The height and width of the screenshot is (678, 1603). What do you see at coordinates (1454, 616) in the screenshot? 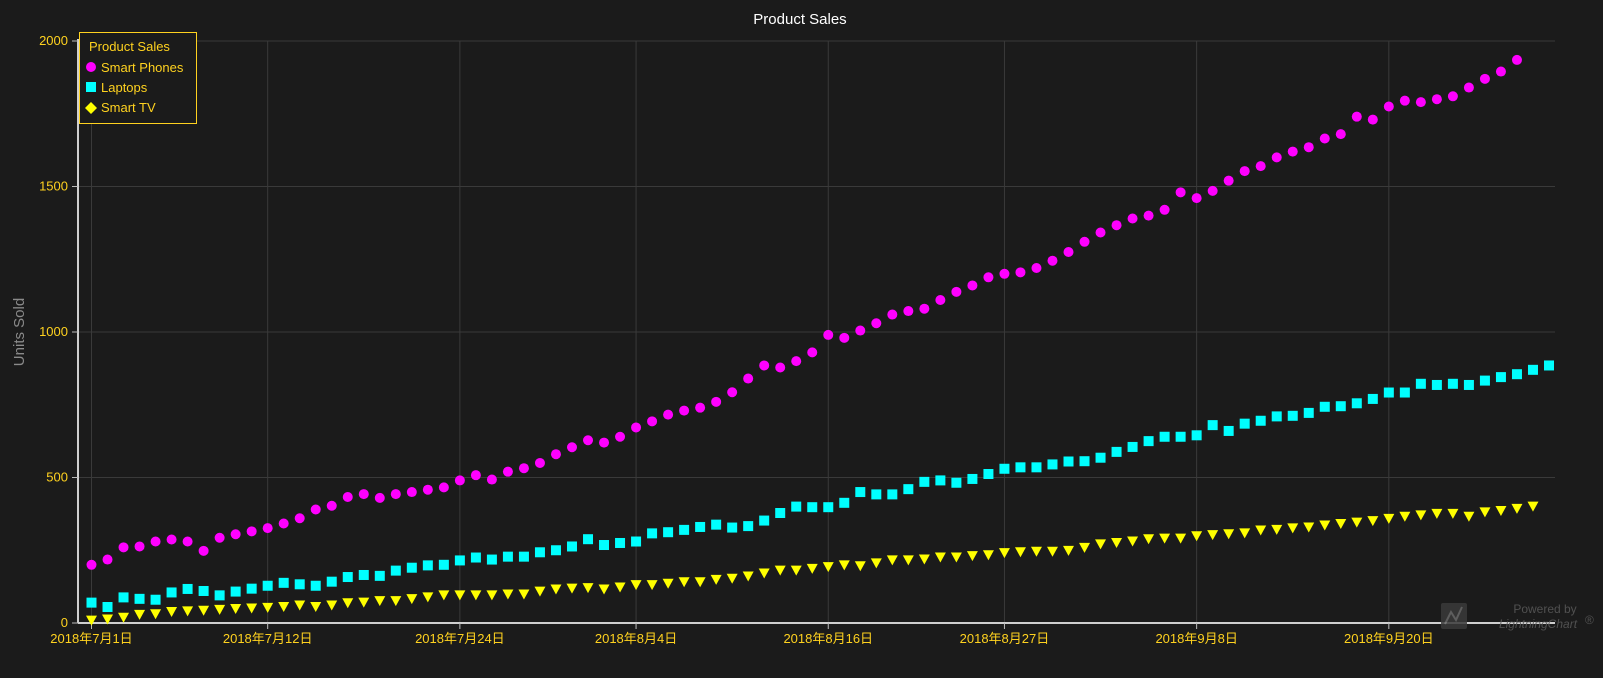
I see `lightningchart-logo-icon` at bounding box center [1454, 616].